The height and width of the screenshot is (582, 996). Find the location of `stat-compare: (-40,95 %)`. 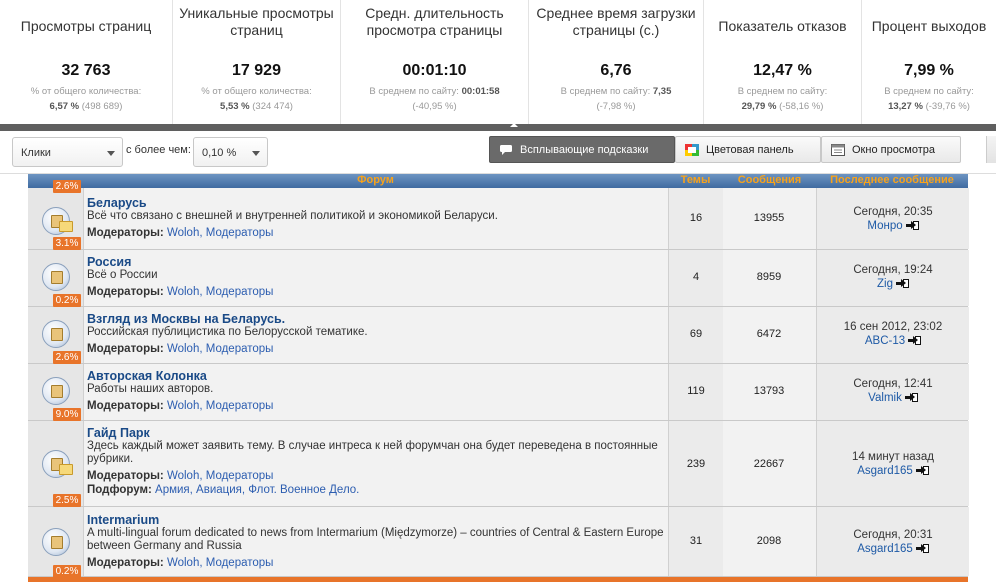

stat-compare: (-40,95 %) is located at coordinates (434, 106).